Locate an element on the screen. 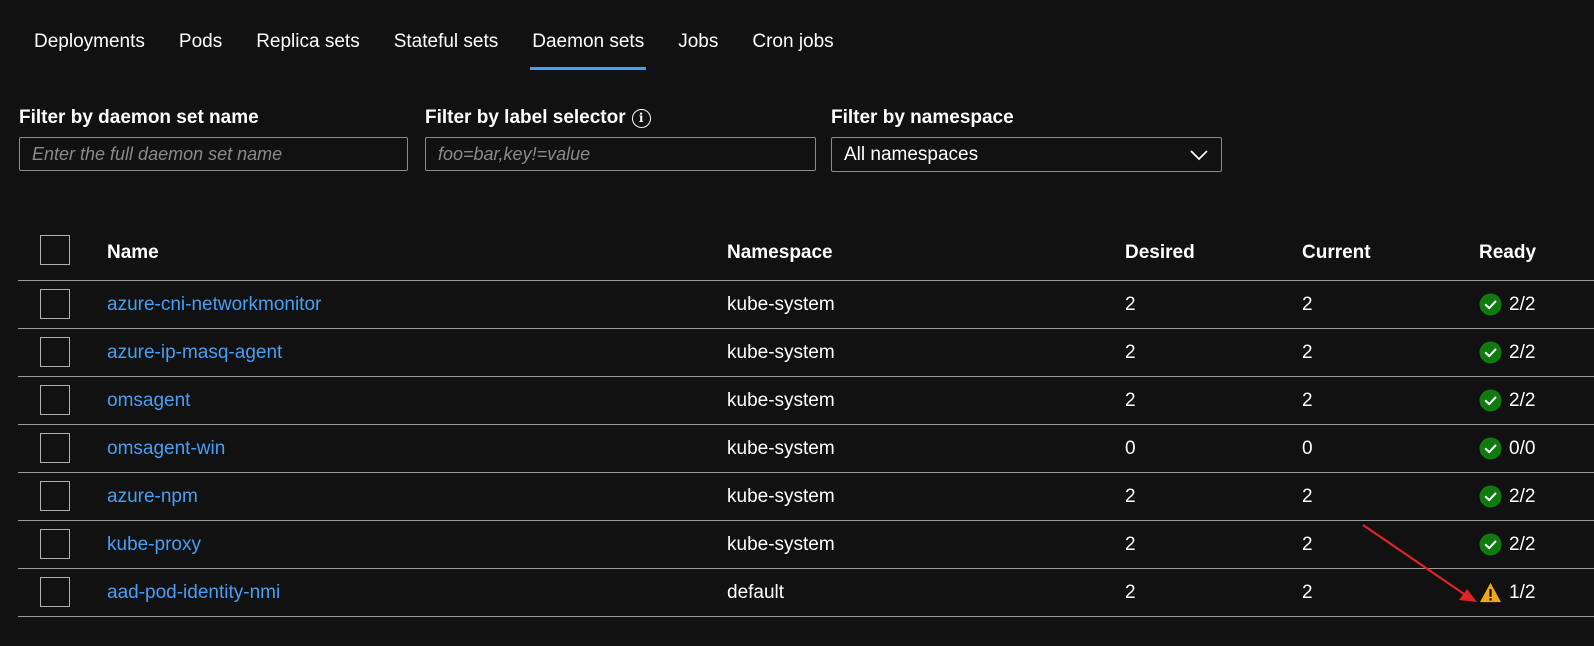 This screenshot has width=1594, height=646. name-filter-input is located at coordinates (213, 154).